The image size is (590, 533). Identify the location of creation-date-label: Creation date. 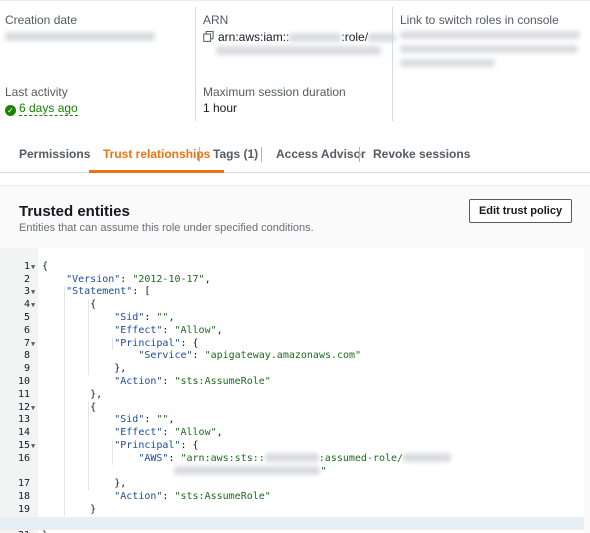
(41, 20).